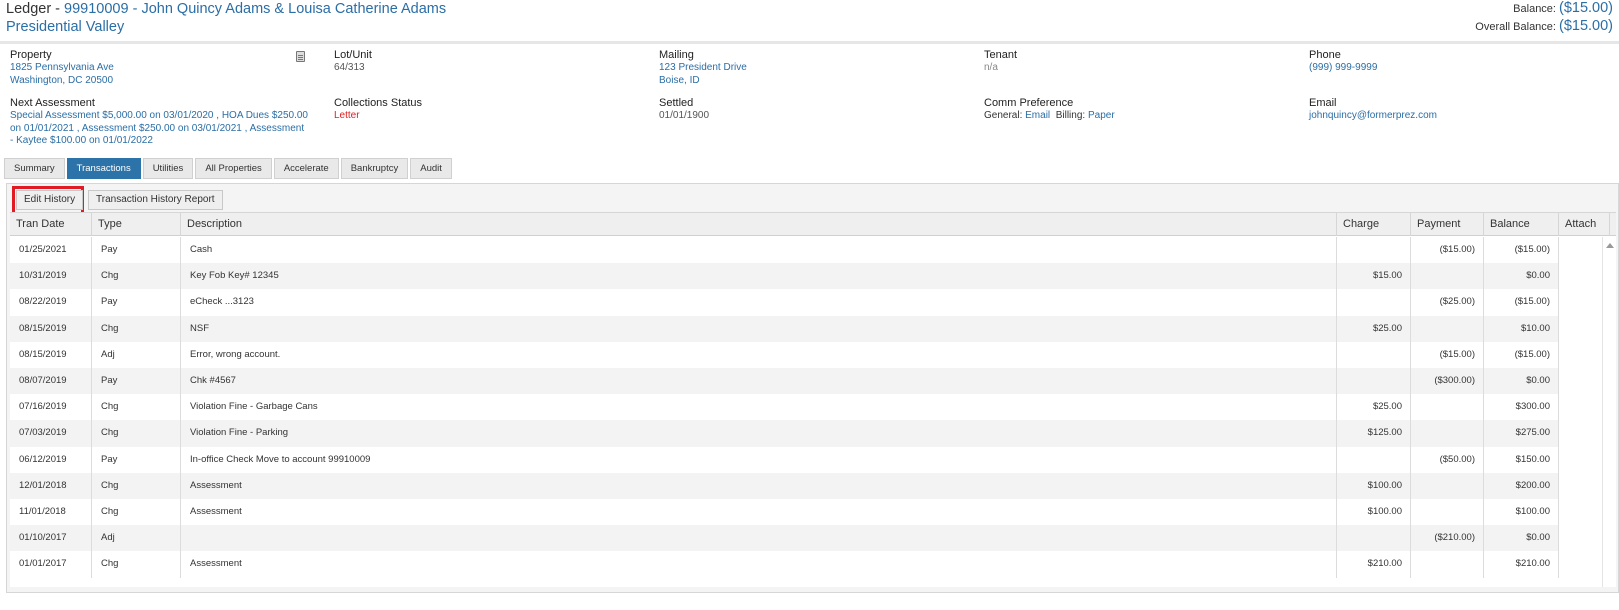  Describe the element at coordinates (676, 103) in the screenshot. I see `settled-label: Settled` at that location.